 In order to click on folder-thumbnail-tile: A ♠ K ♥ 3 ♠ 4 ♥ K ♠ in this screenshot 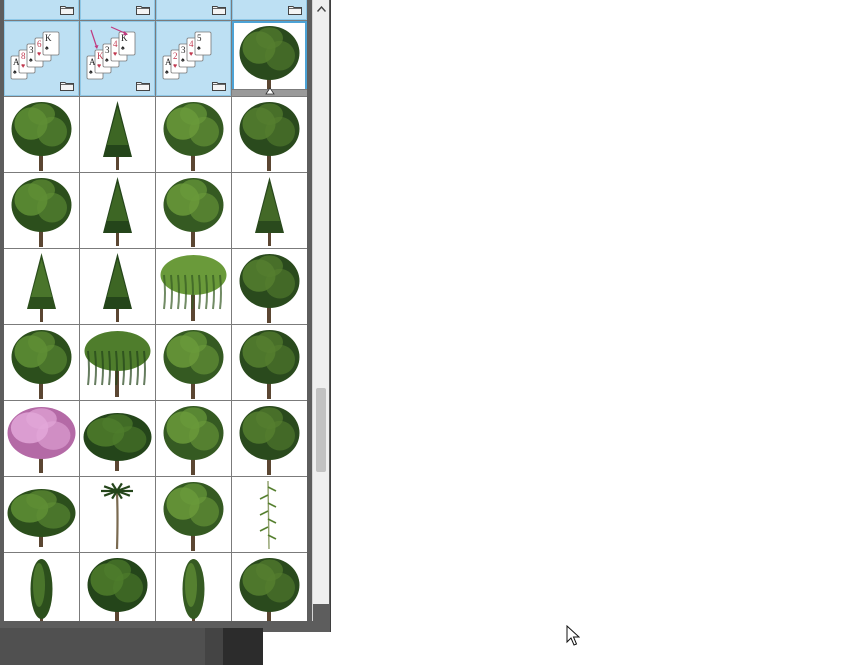, I will do `click(117, 58)`.